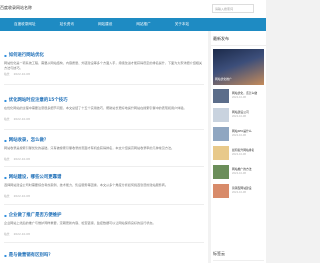 This screenshot has width=320, height=263. I want to click on post-title-link: ▪ 企业做了推广是否方便维护, so click(104, 215).